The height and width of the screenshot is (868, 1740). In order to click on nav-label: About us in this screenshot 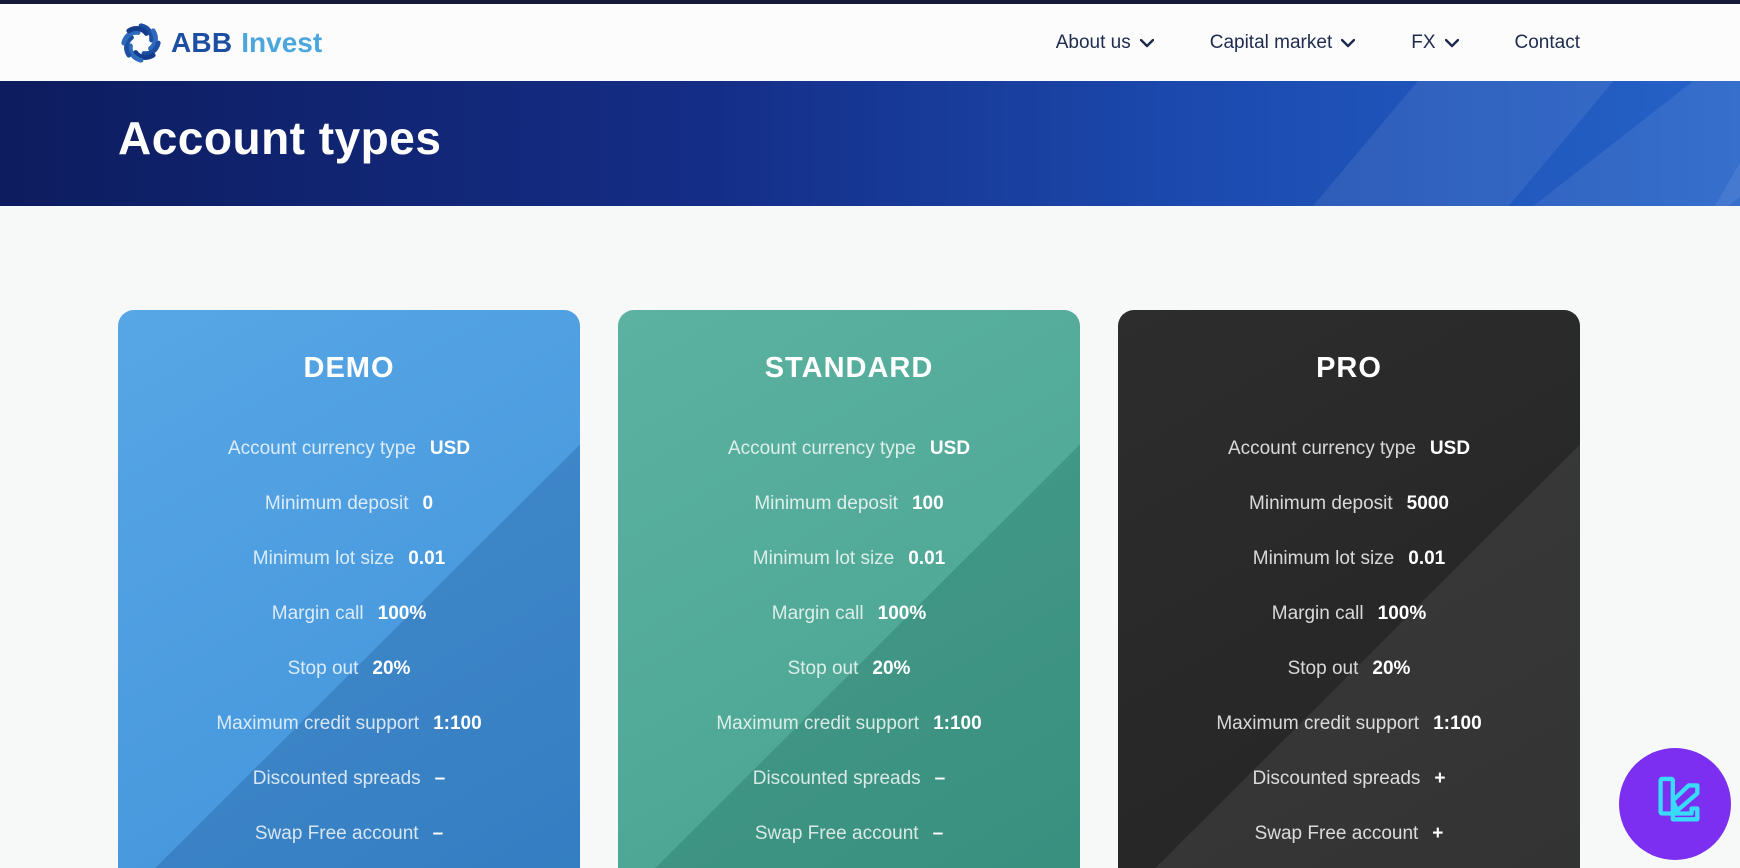, I will do `click(1093, 42)`.